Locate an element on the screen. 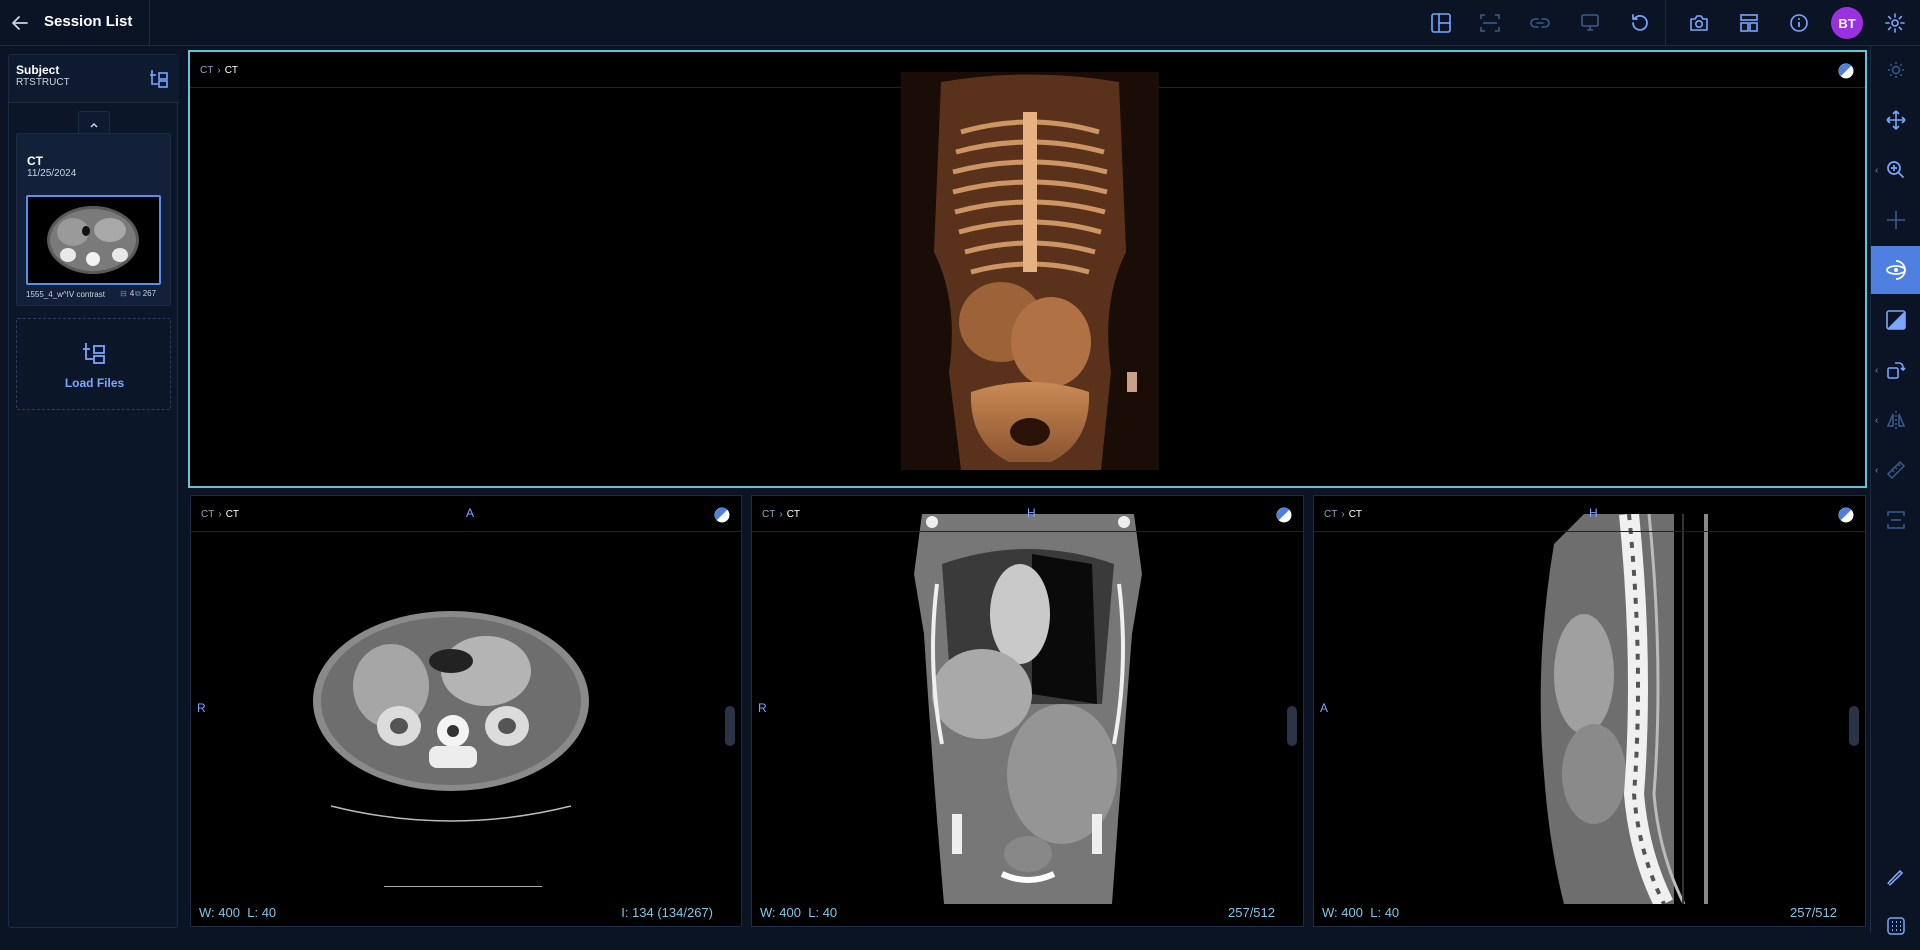  brightness-icon is located at coordinates (1895, 70).